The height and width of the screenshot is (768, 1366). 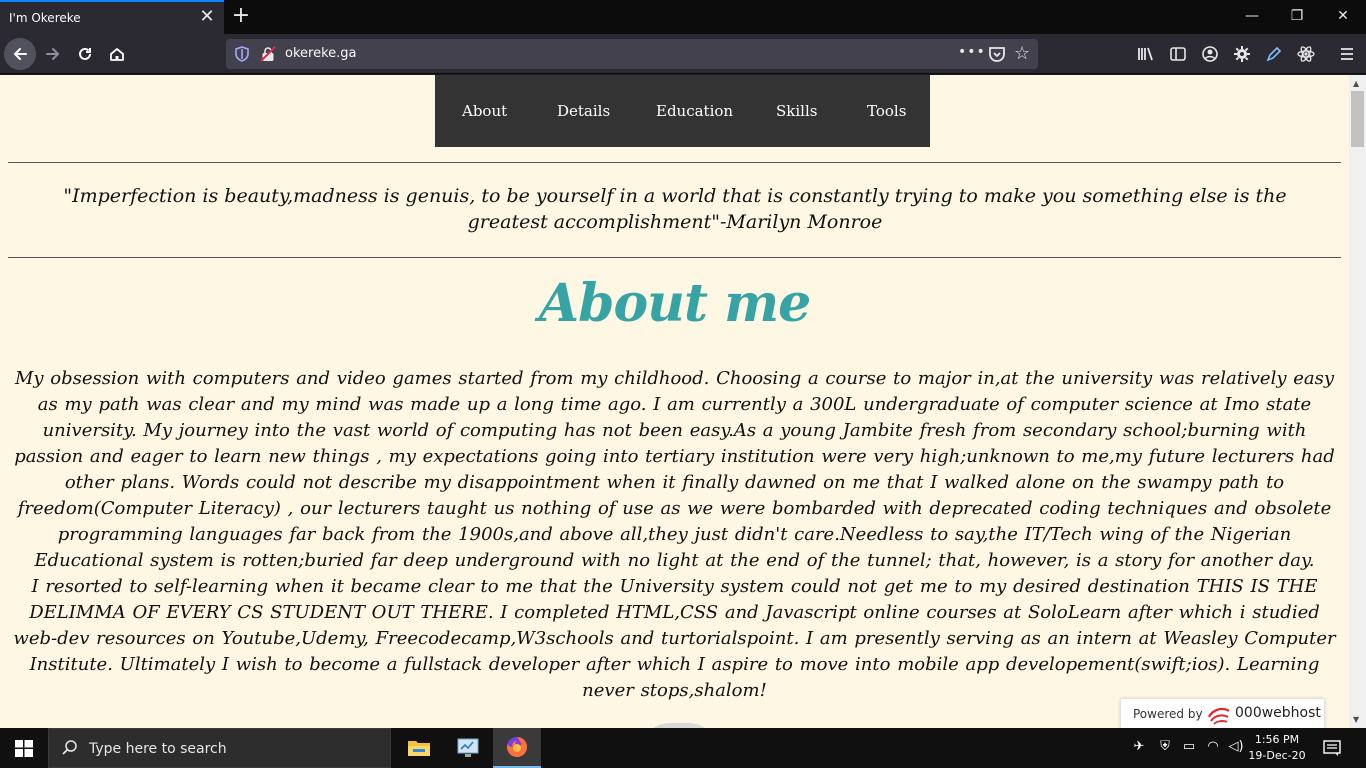 I want to click on network-drive-tray-icon: ✈, so click(x=1139, y=748).